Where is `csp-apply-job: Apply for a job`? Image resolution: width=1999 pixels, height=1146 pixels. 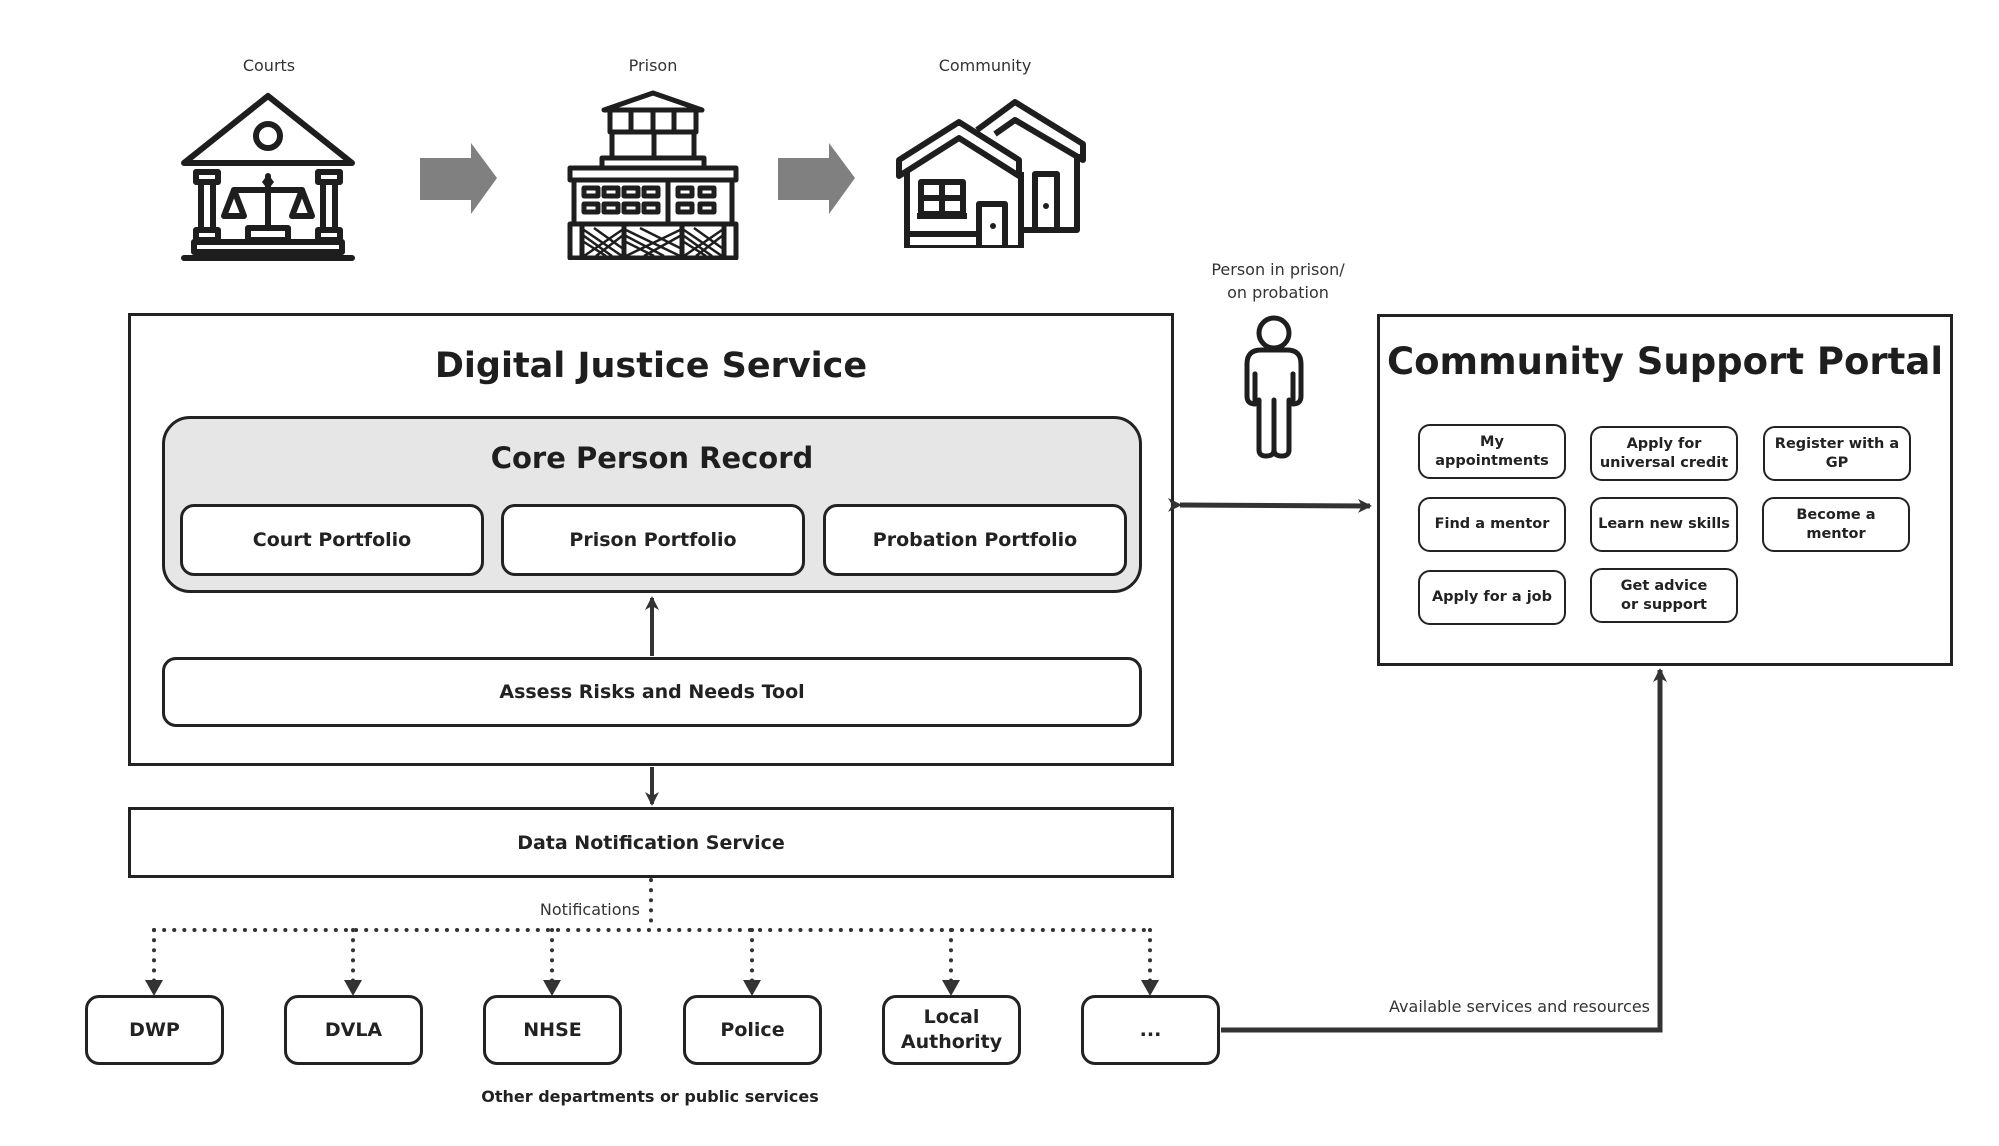
csp-apply-job: Apply for a job is located at coordinates (1492, 597).